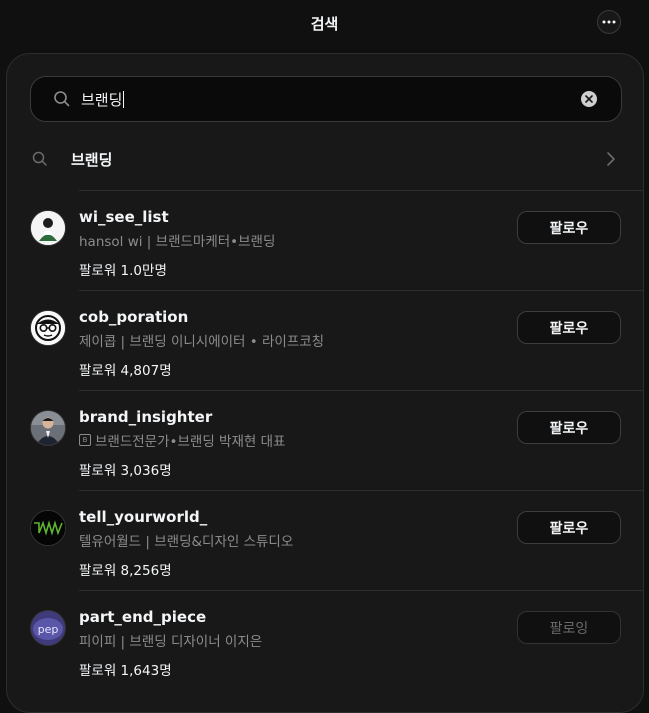  I want to click on page-title: 검색, so click(324, 24).